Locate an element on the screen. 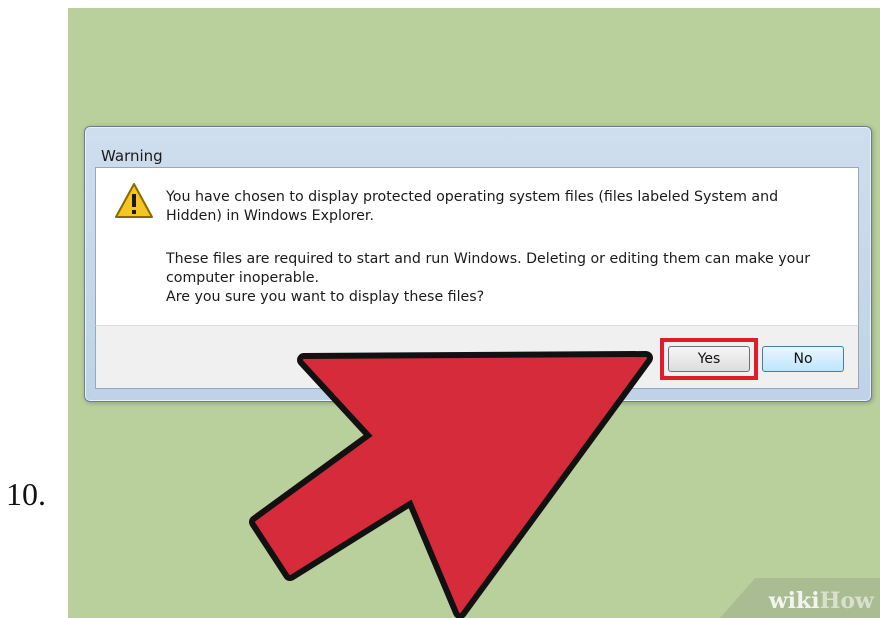  step-number: 10. is located at coordinates (26, 494).